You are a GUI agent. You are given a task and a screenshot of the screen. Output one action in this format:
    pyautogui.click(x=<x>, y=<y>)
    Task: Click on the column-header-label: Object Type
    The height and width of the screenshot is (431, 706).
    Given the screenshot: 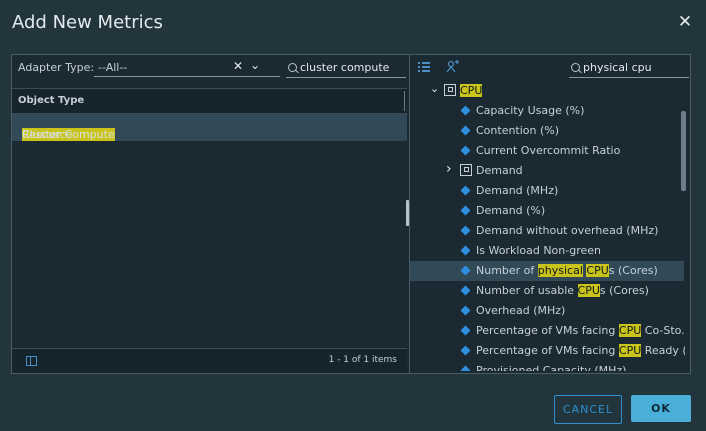 What is the action you would take?
    pyautogui.click(x=51, y=100)
    